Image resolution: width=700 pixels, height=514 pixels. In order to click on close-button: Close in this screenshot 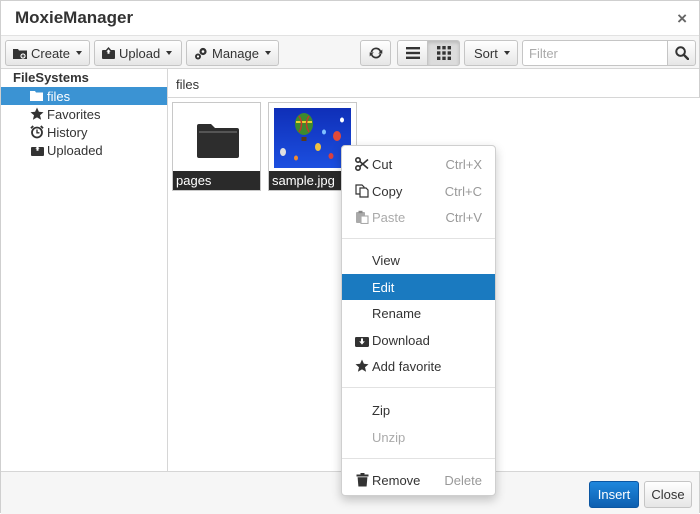, I will do `click(668, 494)`.